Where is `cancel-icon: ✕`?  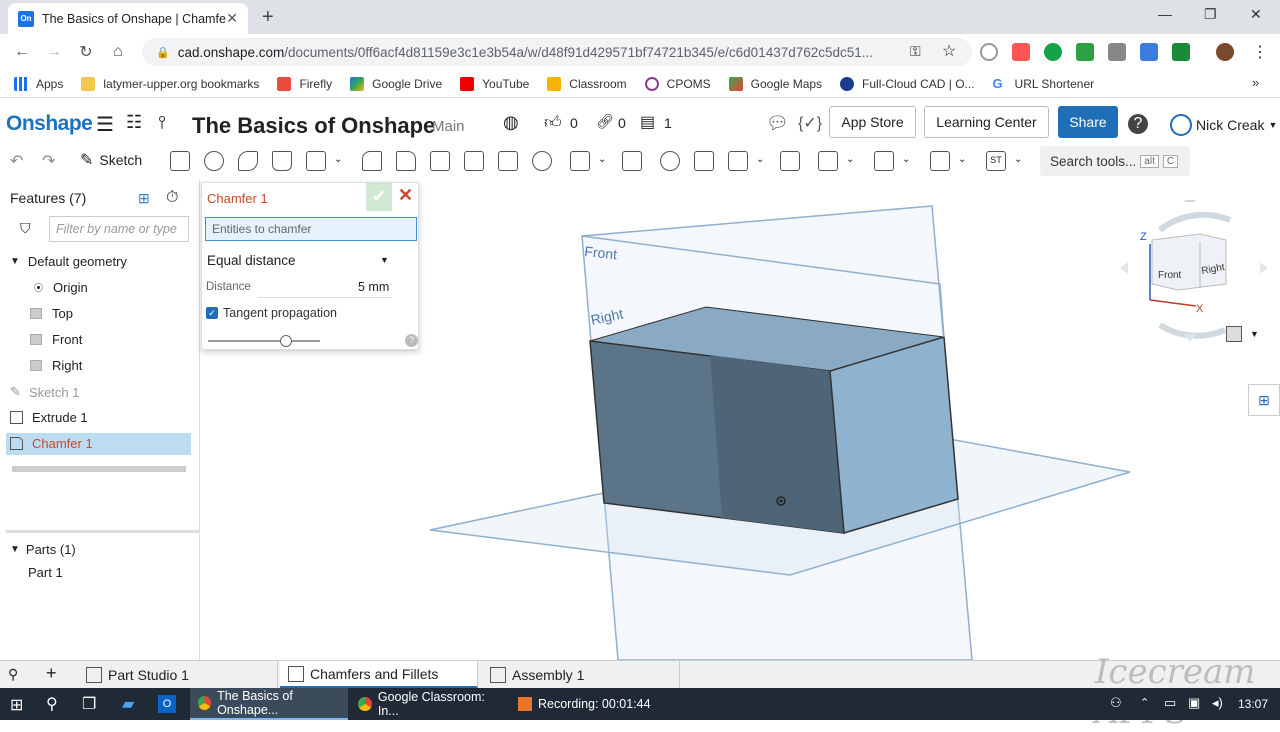 cancel-icon: ✕ is located at coordinates (405, 195).